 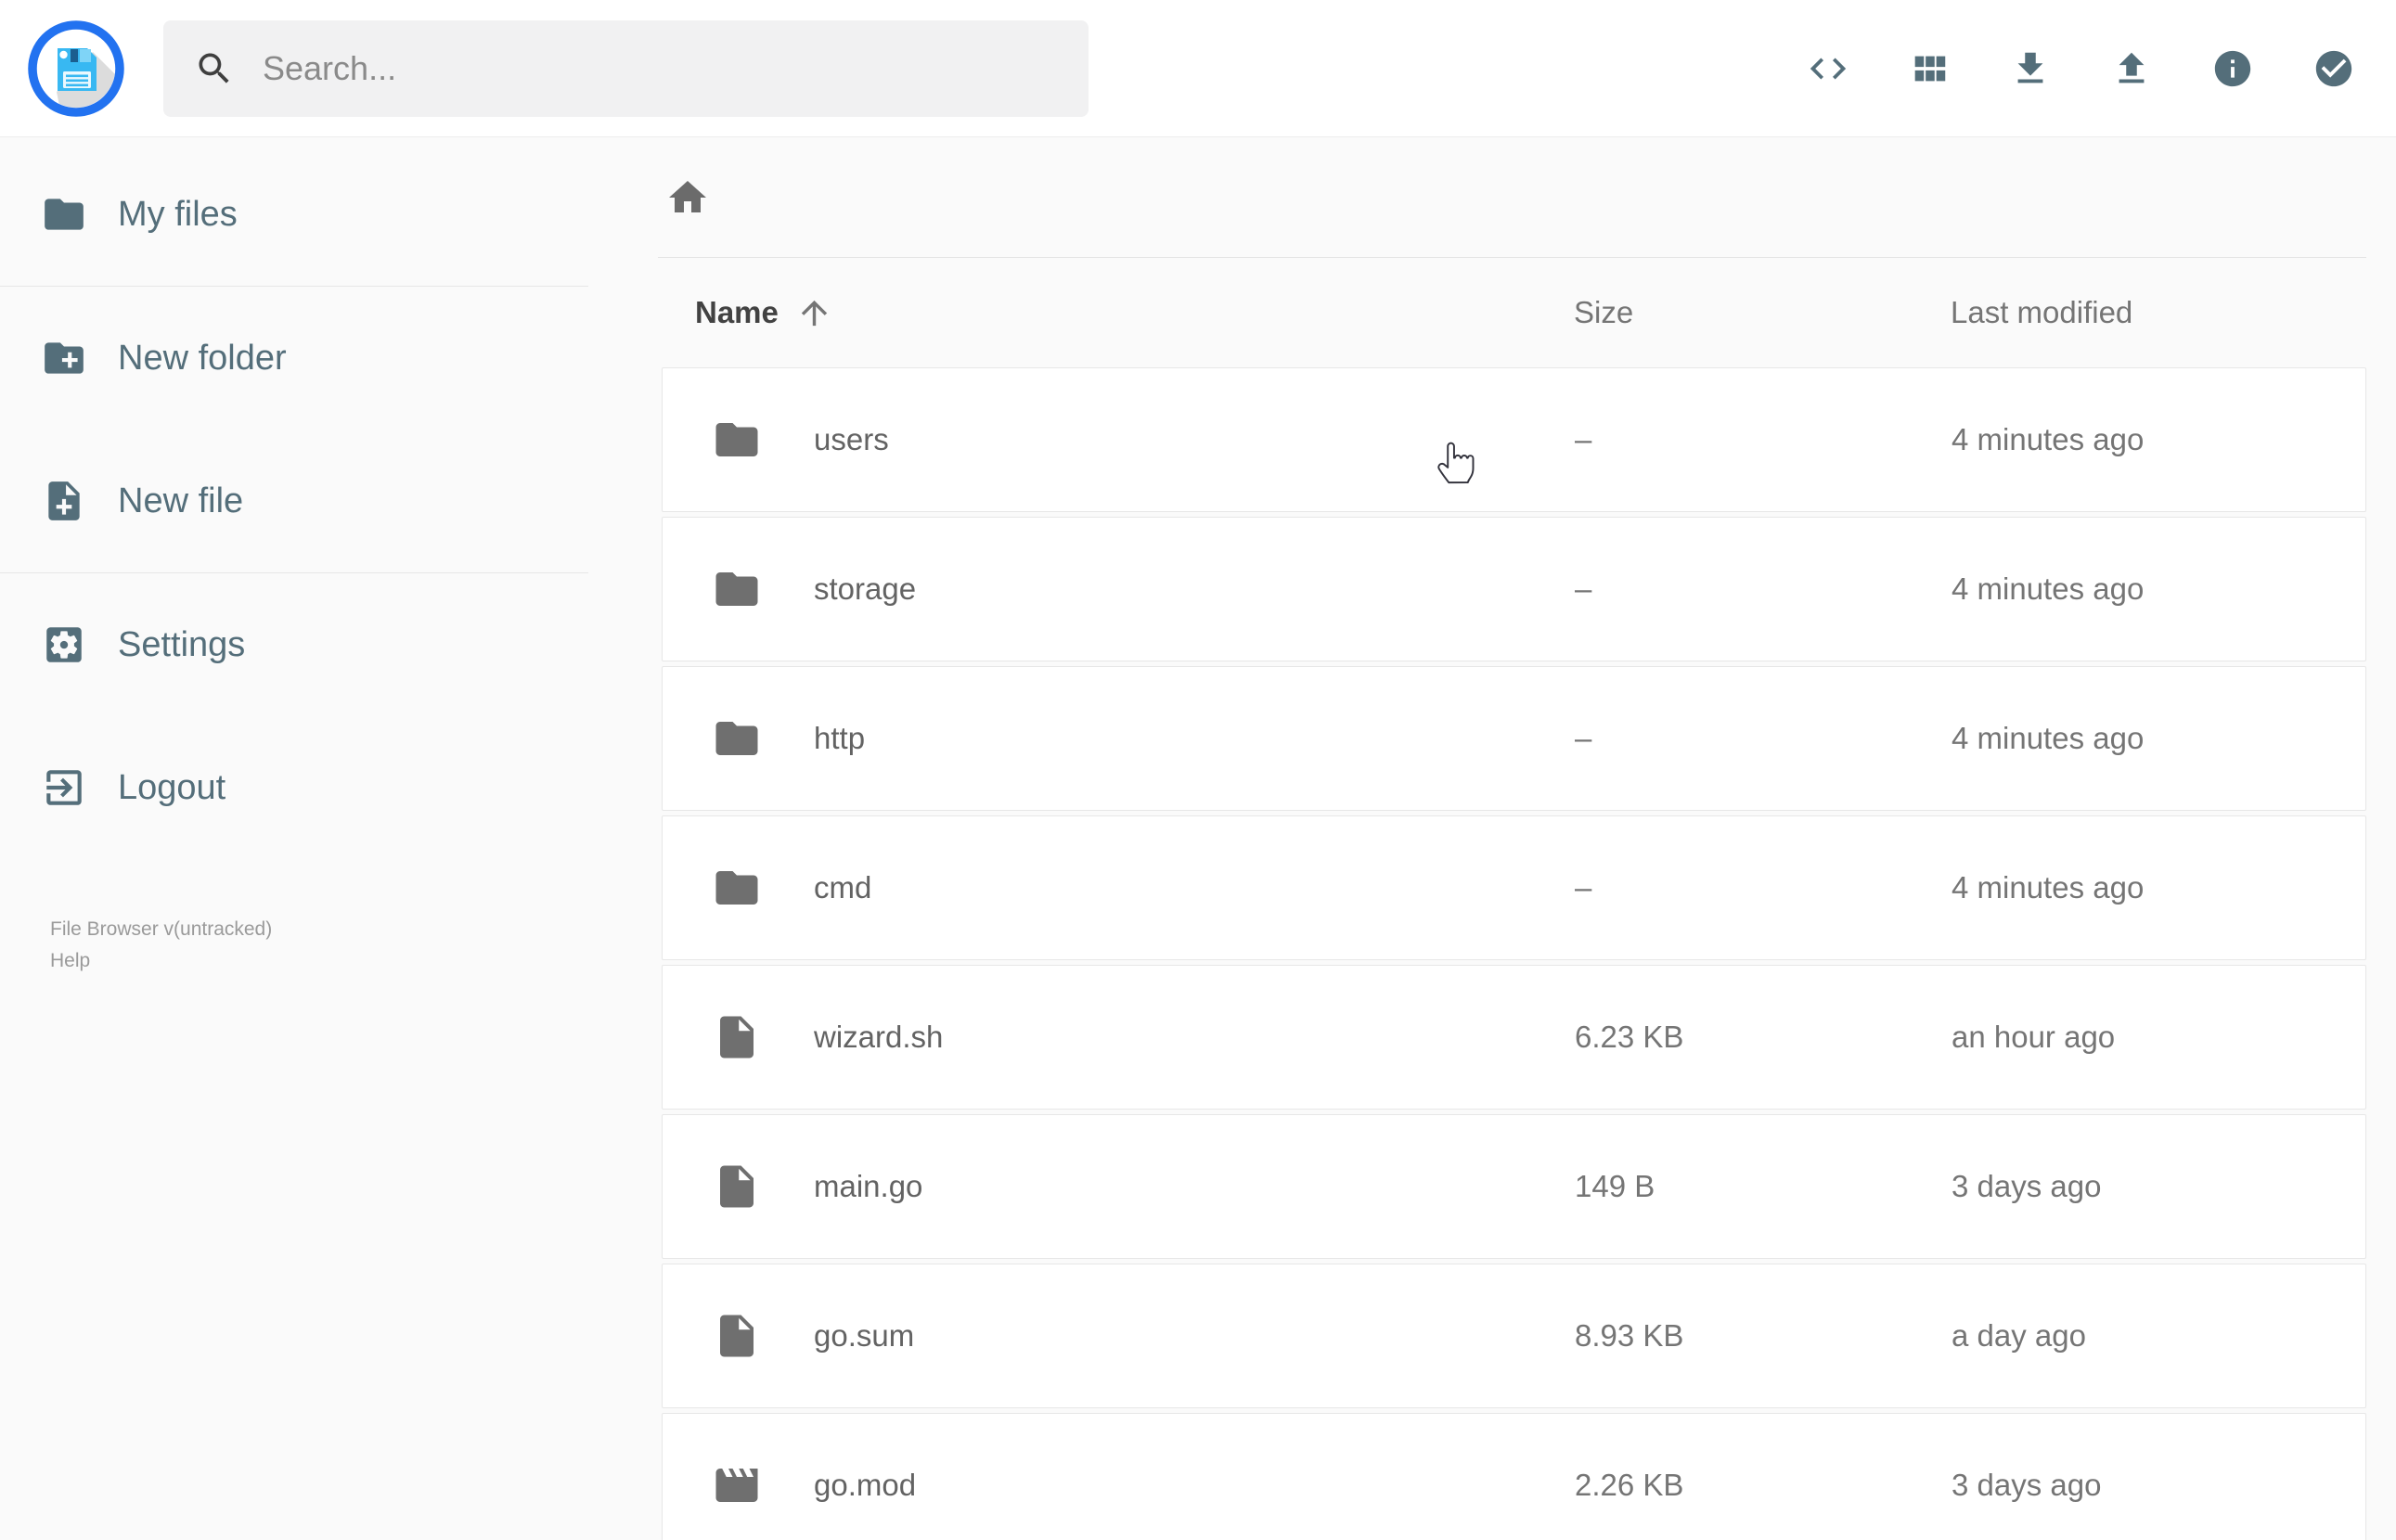 I want to click on topbar, so click(x=1198, y=68).